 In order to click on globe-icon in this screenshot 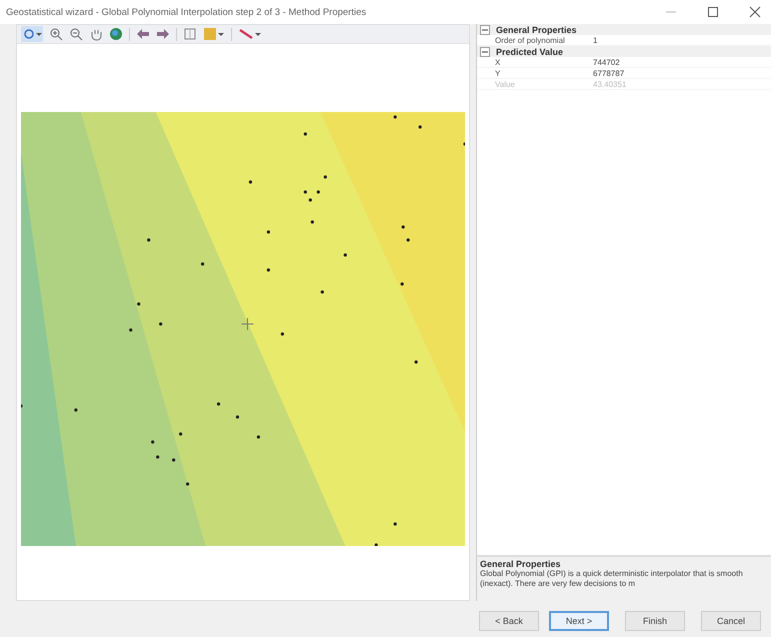, I will do `click(116, 34)`.